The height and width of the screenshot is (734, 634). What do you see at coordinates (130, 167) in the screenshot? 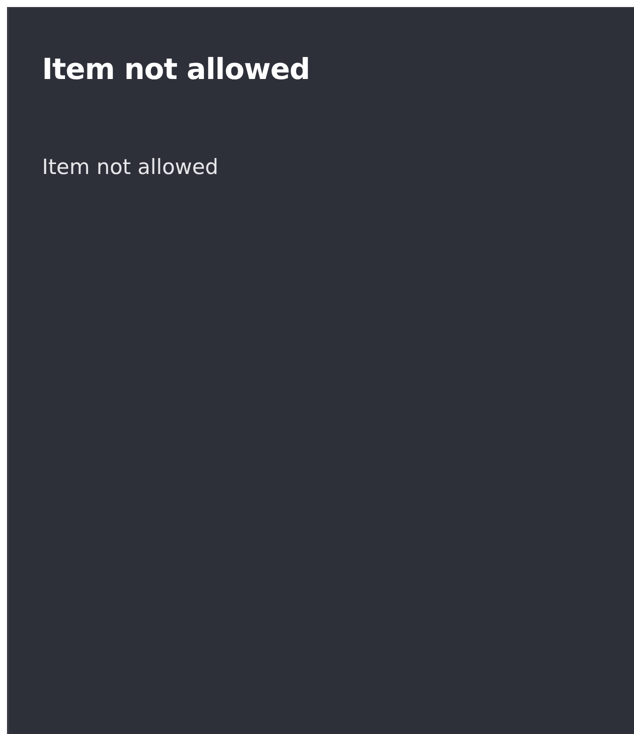
I see `dialog-message: Item not allowed` at bounding box center [130, 167].